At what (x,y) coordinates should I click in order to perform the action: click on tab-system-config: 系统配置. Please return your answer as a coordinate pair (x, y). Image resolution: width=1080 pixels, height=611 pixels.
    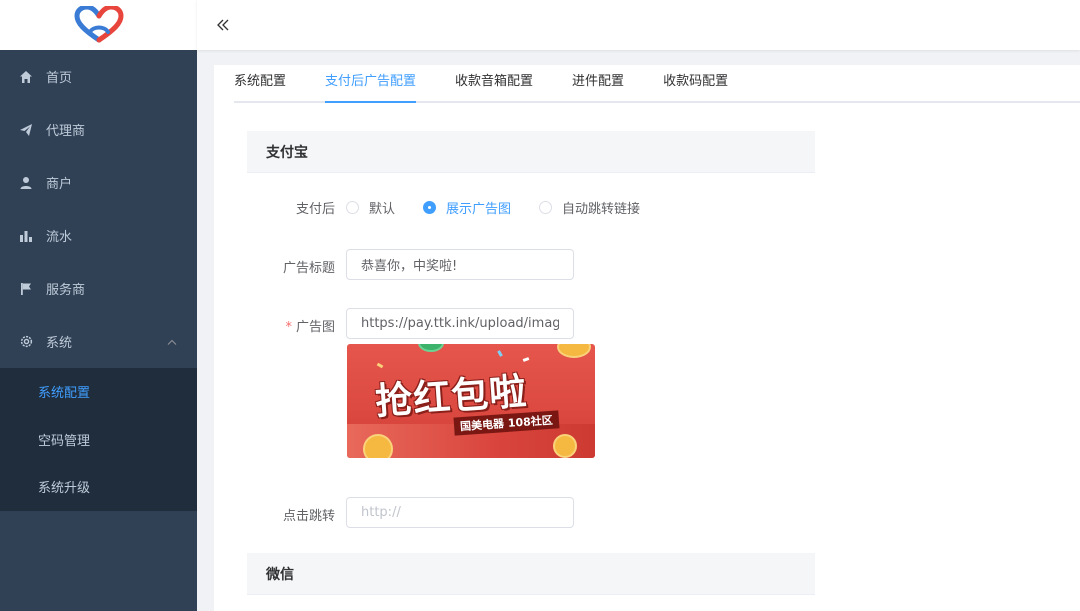
    Looking at the image, I should click on (260, 82).